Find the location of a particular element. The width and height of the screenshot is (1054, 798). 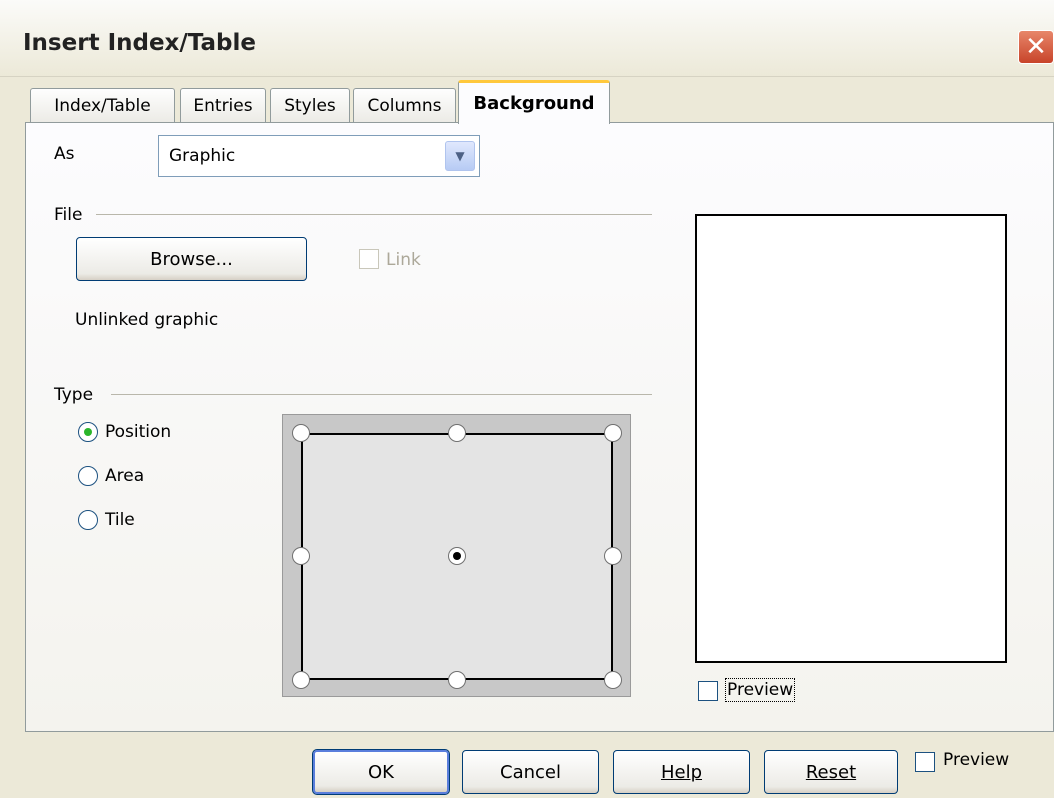

chevron-down-icon: ▼ is located at coordinates (460, 156).